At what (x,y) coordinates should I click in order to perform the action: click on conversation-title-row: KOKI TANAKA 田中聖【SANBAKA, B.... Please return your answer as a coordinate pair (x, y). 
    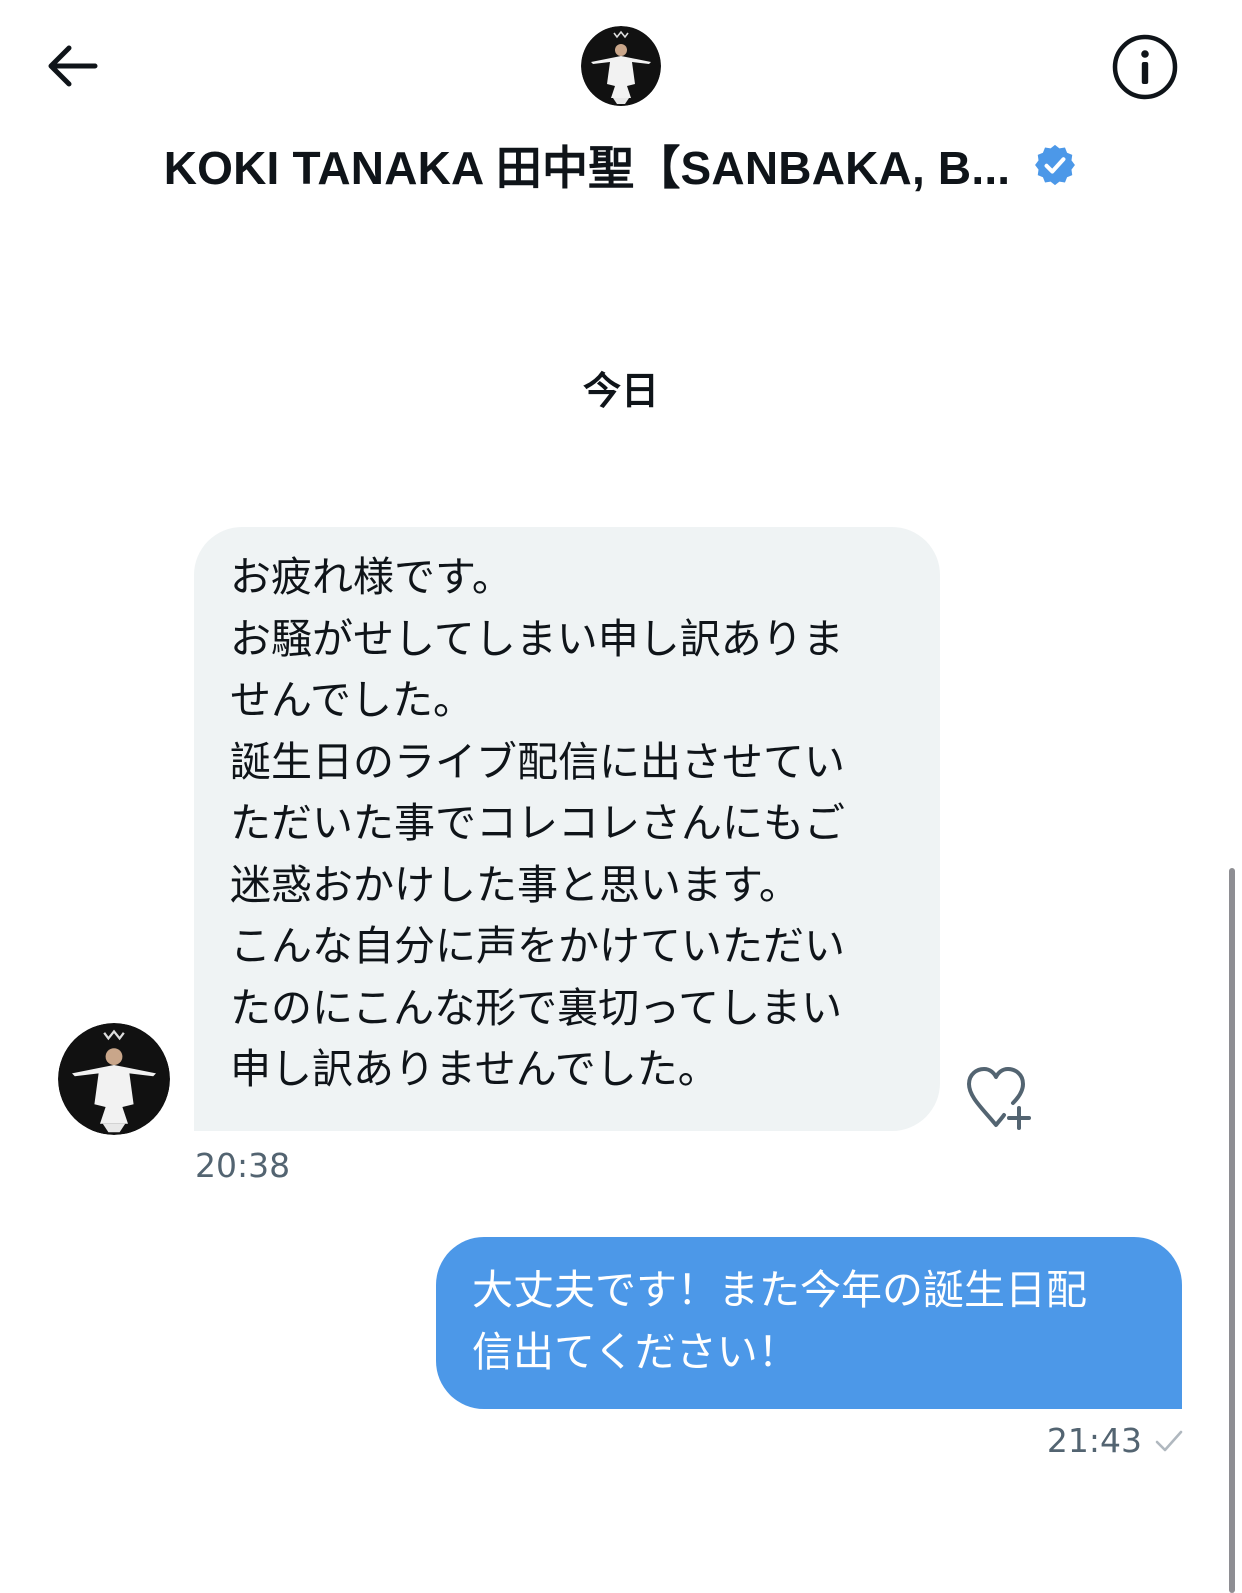
    Looking at the image, I should click on (621, 165).